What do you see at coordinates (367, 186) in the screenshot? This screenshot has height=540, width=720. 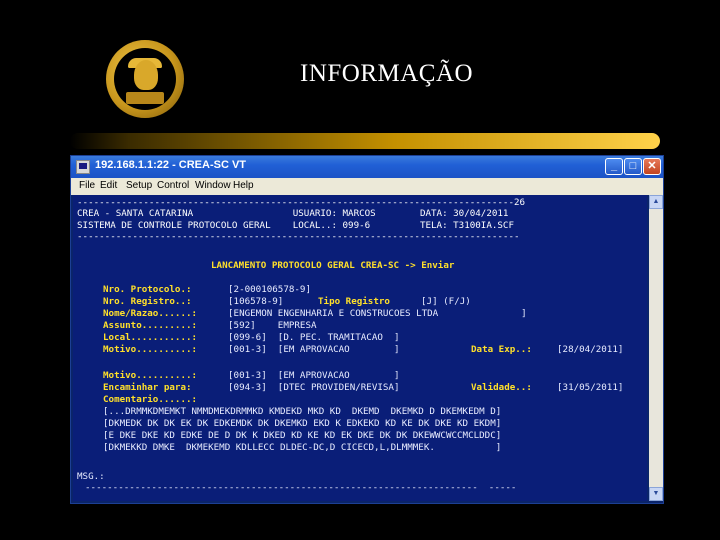 I see `menu-bar: File Edit Setup Control Window Help` at bounding box center [367, 186].